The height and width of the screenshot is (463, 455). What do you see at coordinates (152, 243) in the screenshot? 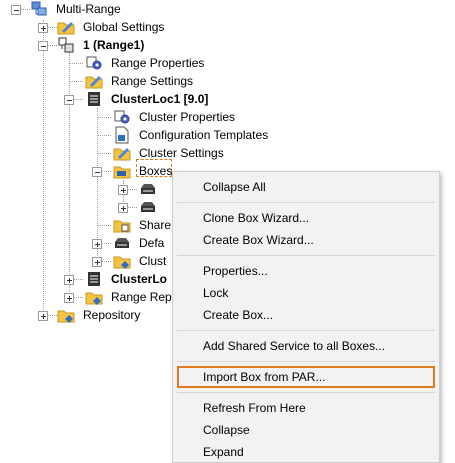
I see `tree-node-label: Defa` at bounding box center [152, 243].